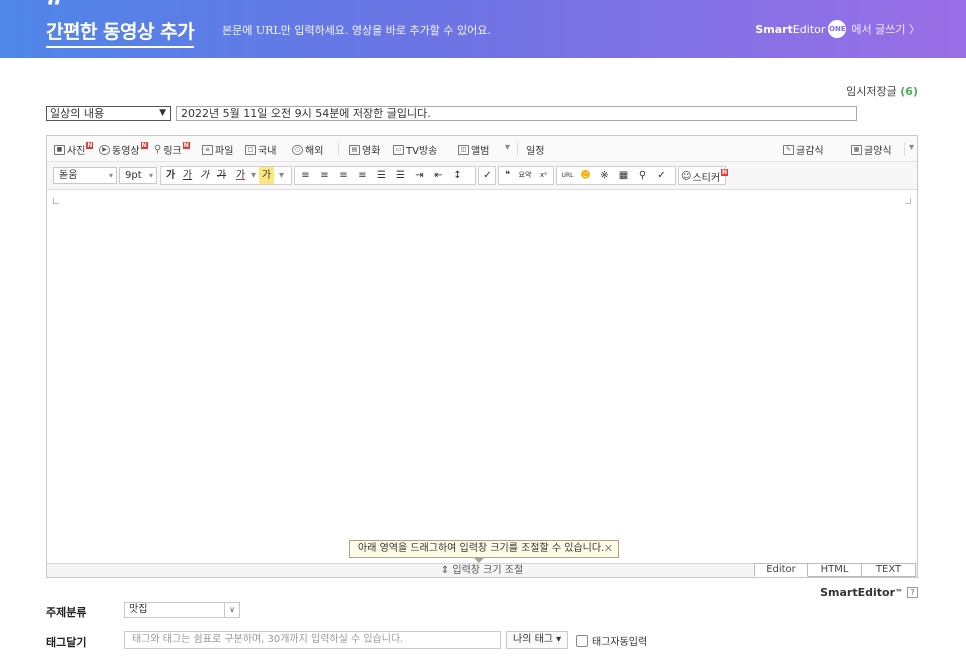  I want to click on template-more-button: ▾, so click(911, 147).